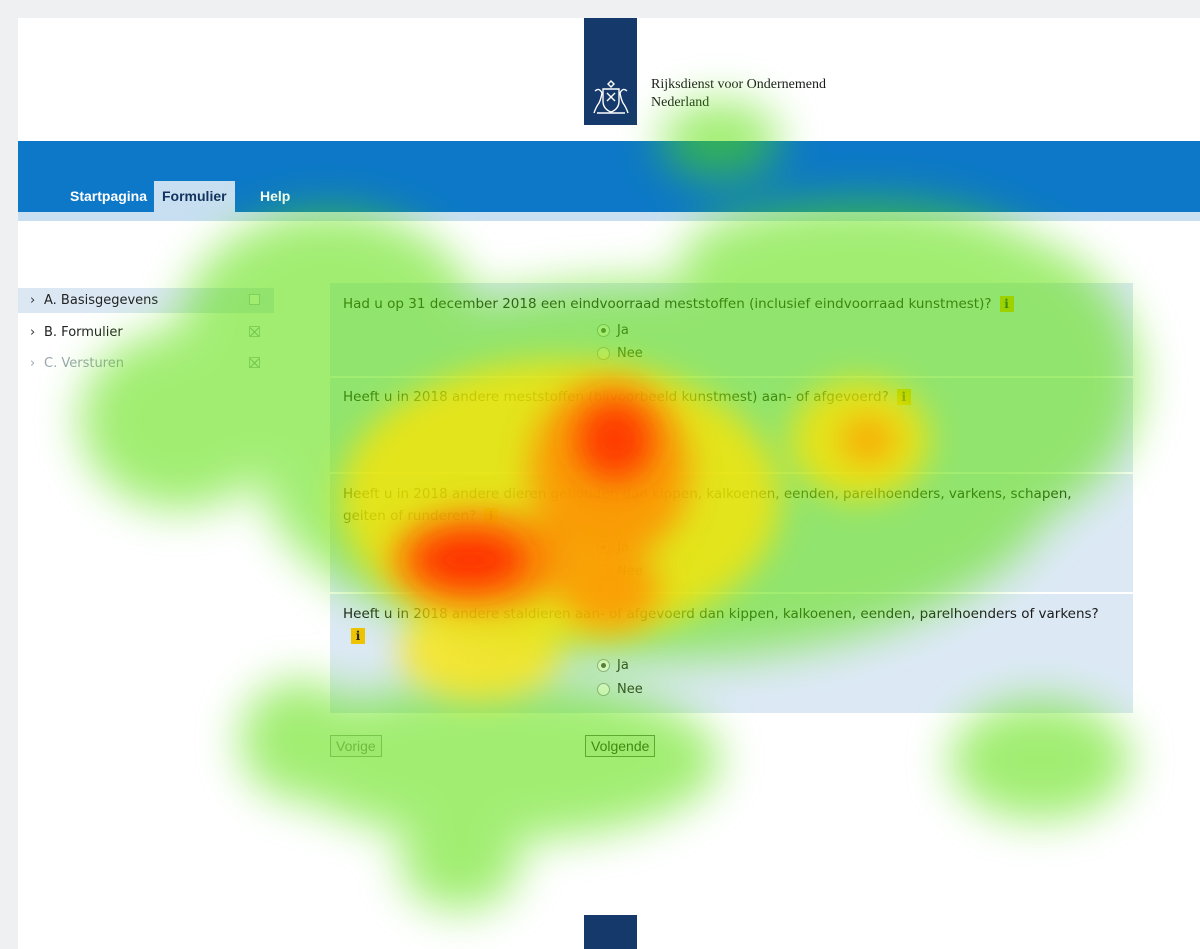  Describe the element at coordinates (680, 102) in the screenshot. I see `organization-name-line2: Nederland` at that location.